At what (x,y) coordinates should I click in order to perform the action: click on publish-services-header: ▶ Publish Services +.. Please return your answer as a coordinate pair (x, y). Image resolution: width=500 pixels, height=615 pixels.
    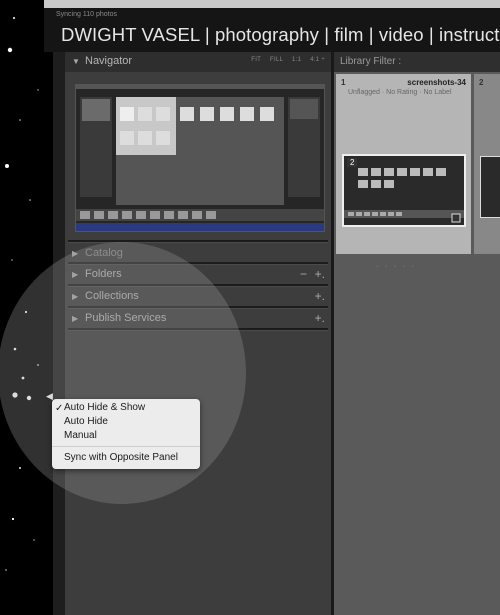
    Looking at the image, I should click on (198, 319).